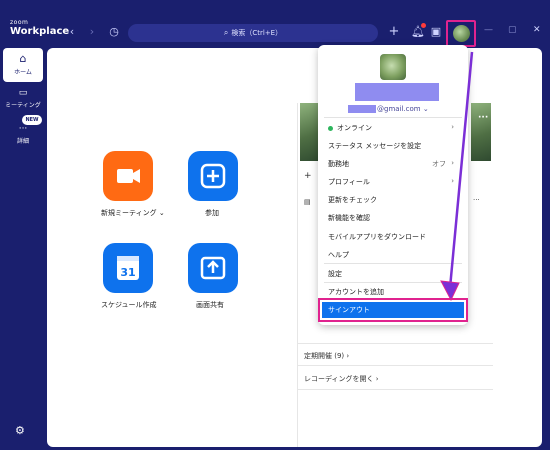  Describe the element at coordinates (393, 67) in the screenshot. I see `menu-avatar` at that location.